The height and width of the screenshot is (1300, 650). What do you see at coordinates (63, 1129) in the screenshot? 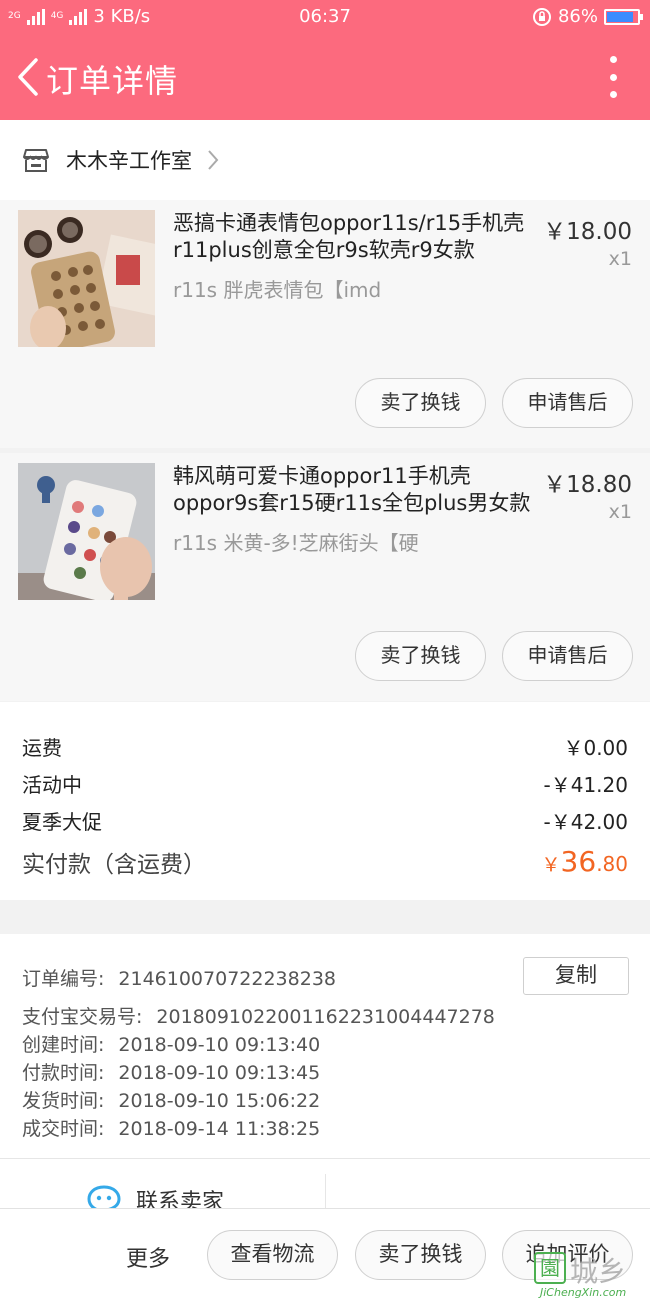
I see `done-label: 成交时间:` at bounding box center [63, 1129].